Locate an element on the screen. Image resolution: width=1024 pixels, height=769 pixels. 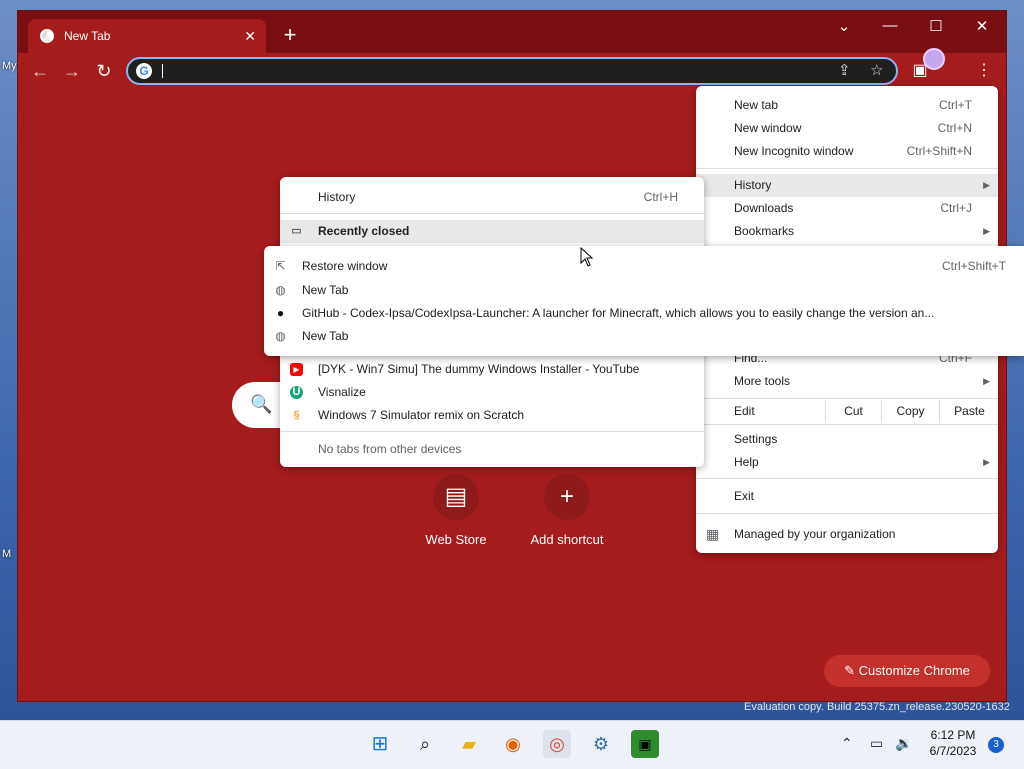
menu-shortcut: Ctrl+J is located at coordinates (956, 208).